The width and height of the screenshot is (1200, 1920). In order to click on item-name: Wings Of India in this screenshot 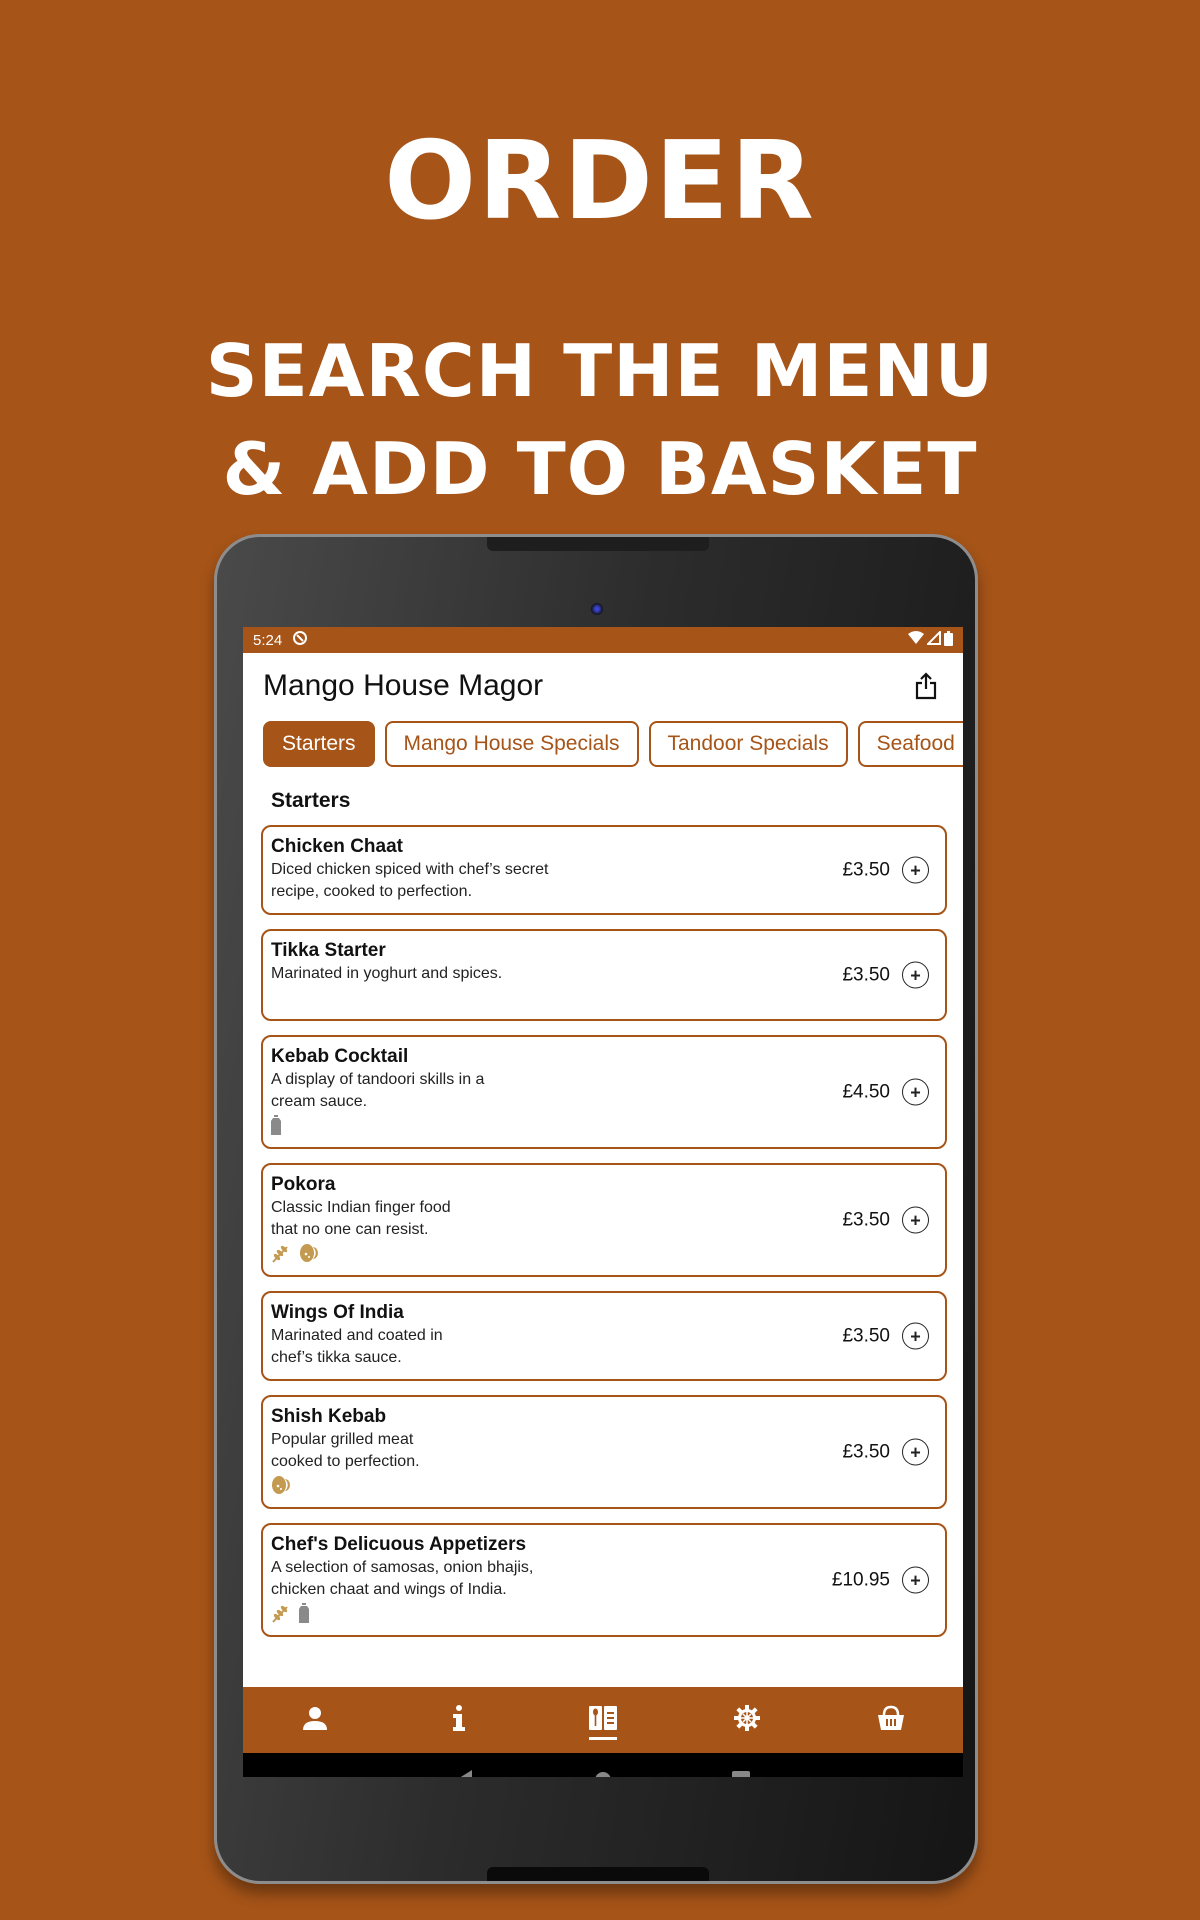, I will do `click(337, 1312)`.